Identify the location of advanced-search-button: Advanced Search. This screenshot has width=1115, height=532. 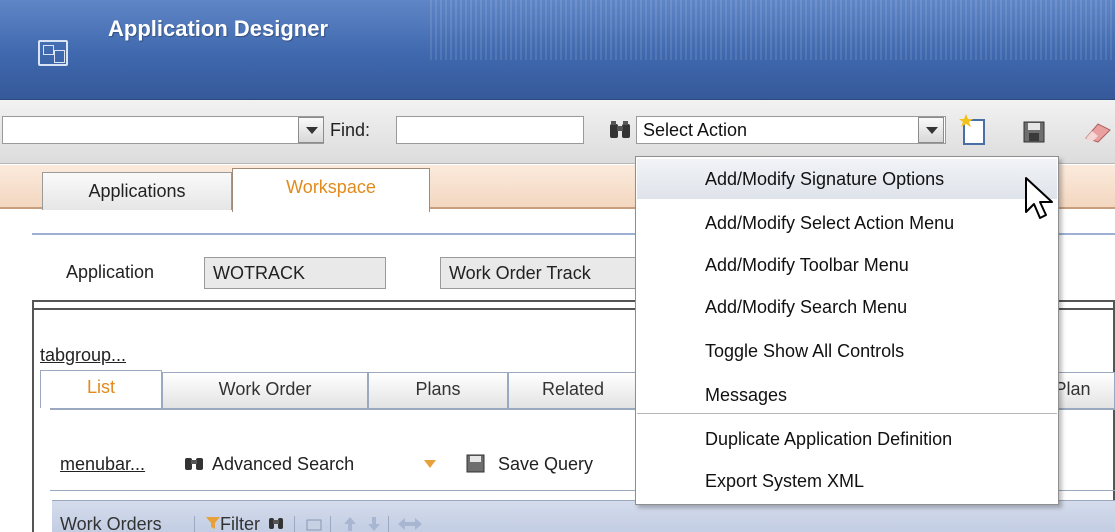
(283, 464).